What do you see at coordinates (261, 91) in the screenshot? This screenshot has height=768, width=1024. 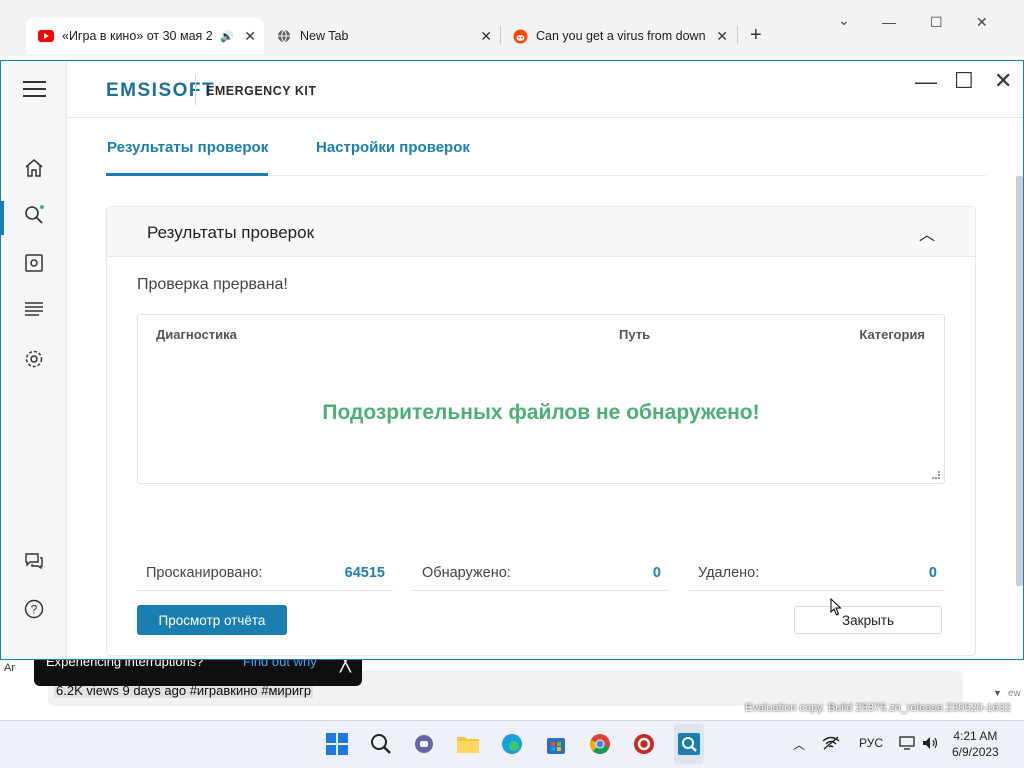 I see `product-name: EMERGENCY KIT` at bounding box center [261, 91].